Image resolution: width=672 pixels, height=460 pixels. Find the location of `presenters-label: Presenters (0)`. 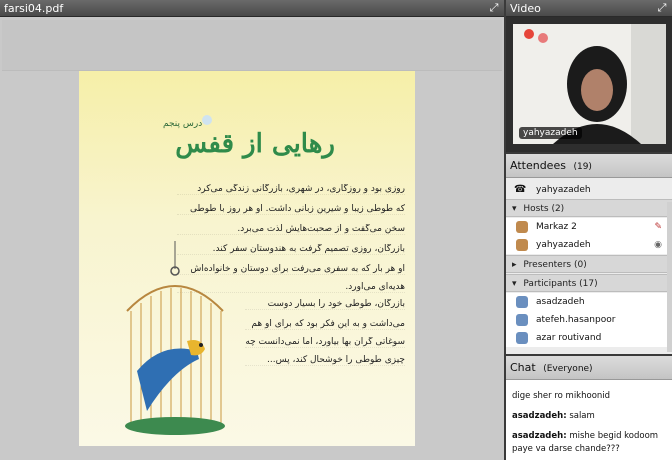

presenters-label: Presenters (0) is located at coordinates (555, 265).